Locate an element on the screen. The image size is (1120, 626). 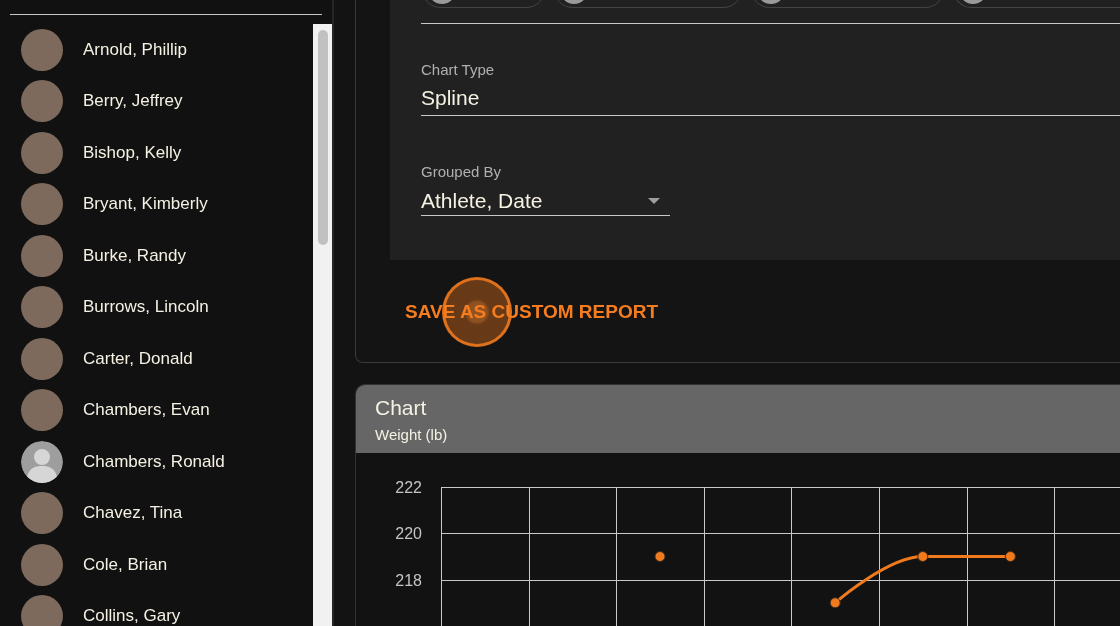
athlete-name: Burrows, Lincoln is located at coordinates (146, 307).